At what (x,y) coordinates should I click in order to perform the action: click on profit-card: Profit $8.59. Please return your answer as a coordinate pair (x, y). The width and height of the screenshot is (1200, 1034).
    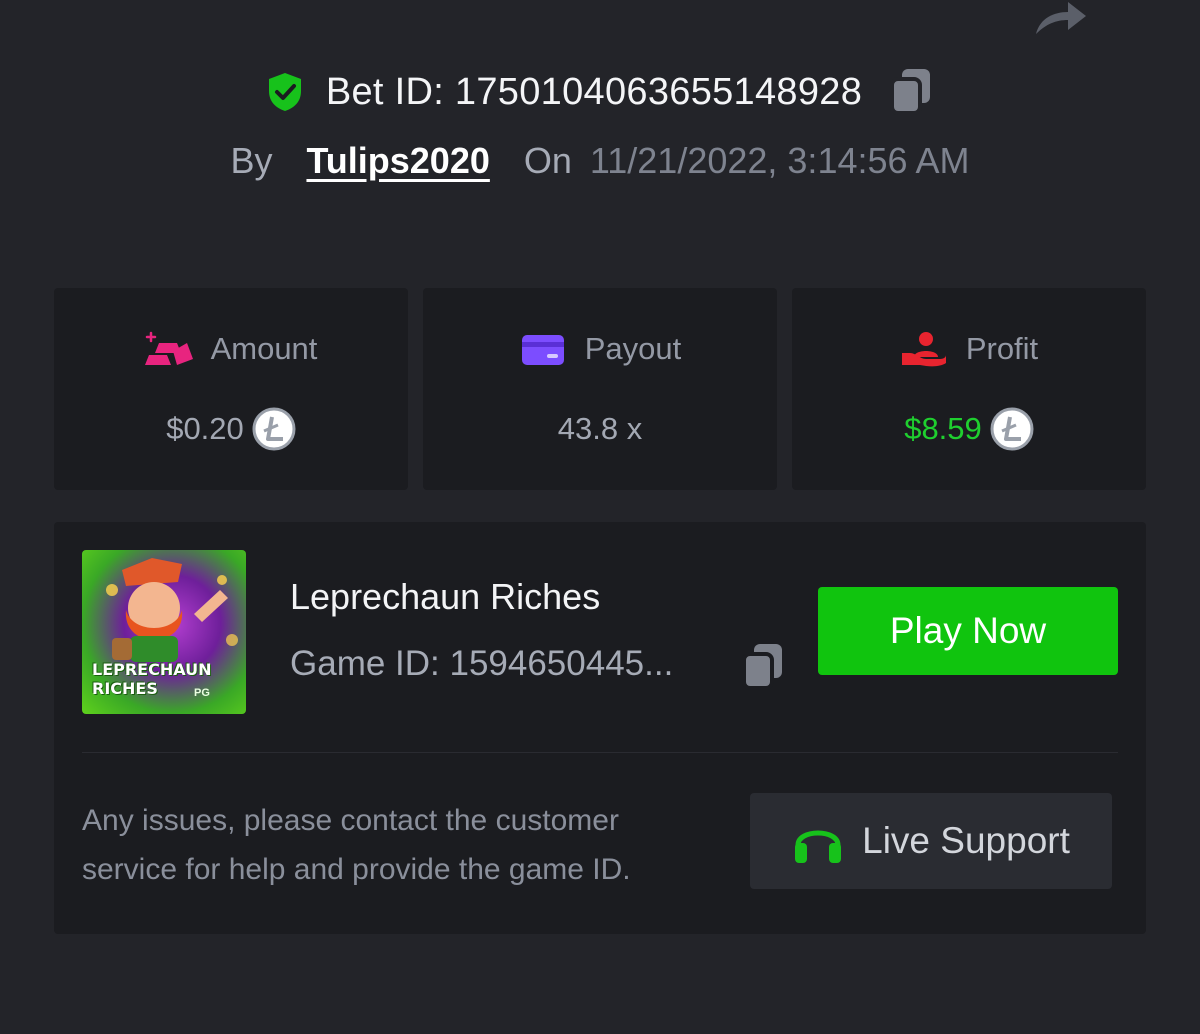
    Looking at the image, I should click on (969, 389).